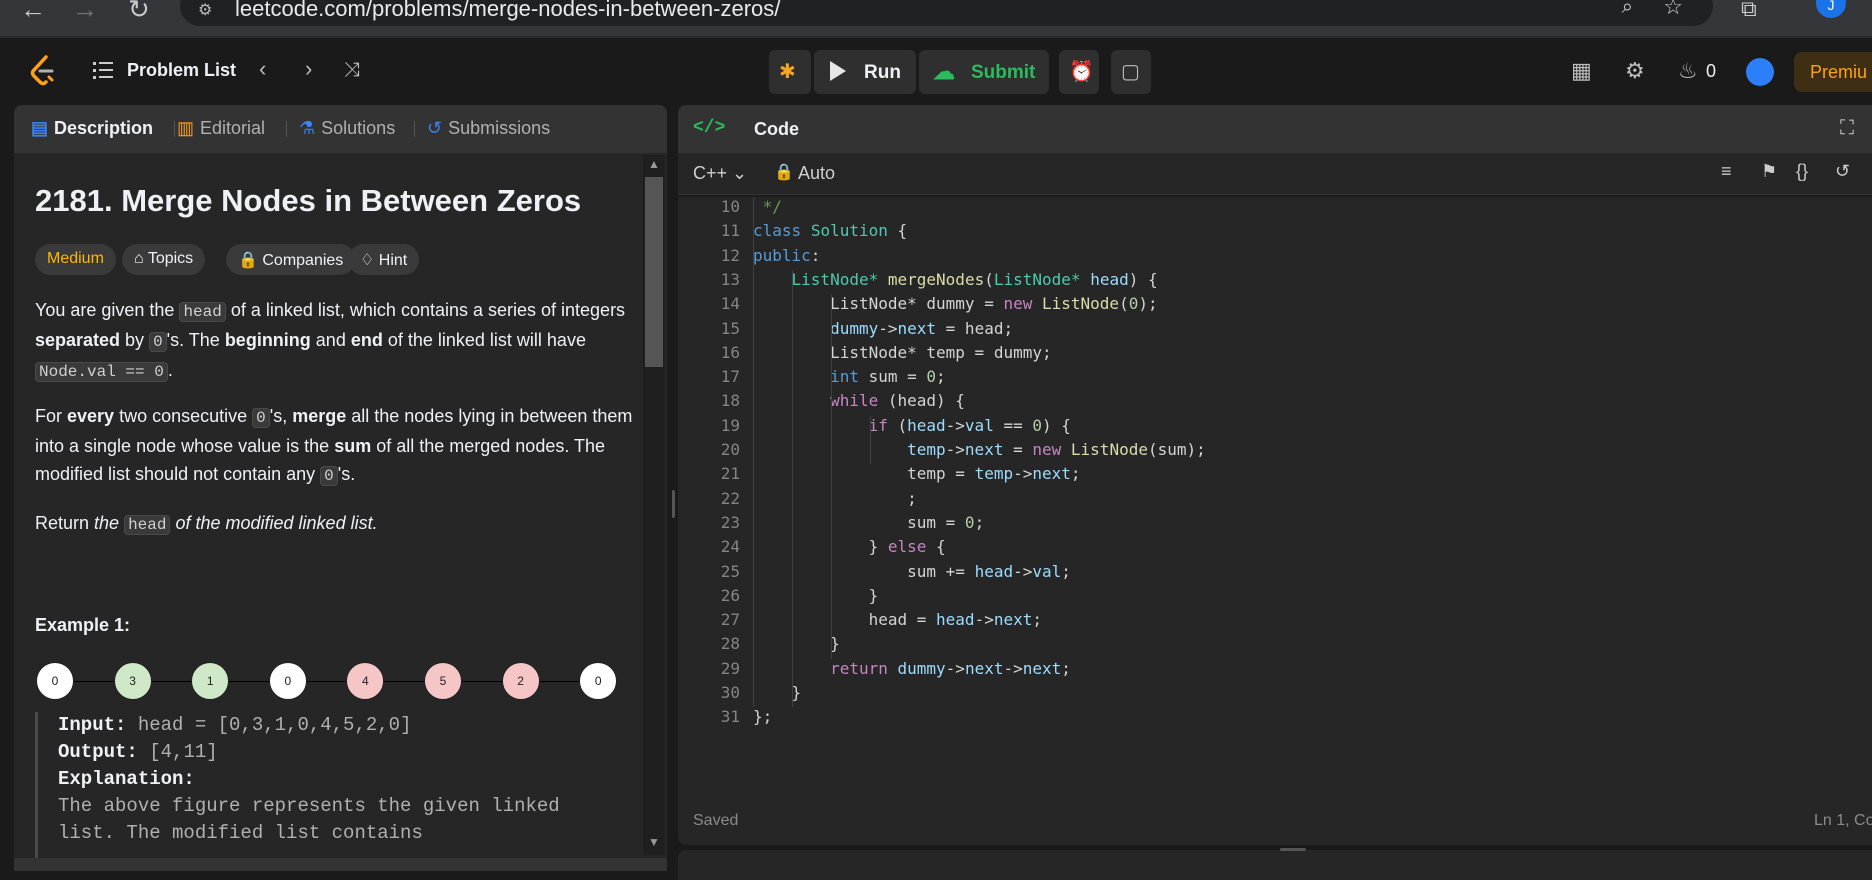  What do you see at coordinates (141, 258) in the screenshot?
I see `tag-icon: ⌂` at bounding box center [141, 258].